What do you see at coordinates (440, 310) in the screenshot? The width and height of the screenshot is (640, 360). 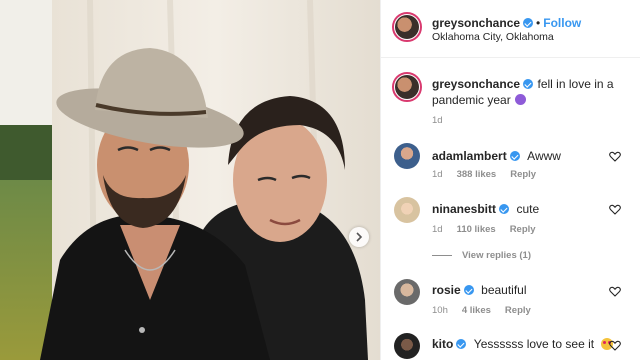 I see `comment-age: 10h` at bounding box center [440, 310].